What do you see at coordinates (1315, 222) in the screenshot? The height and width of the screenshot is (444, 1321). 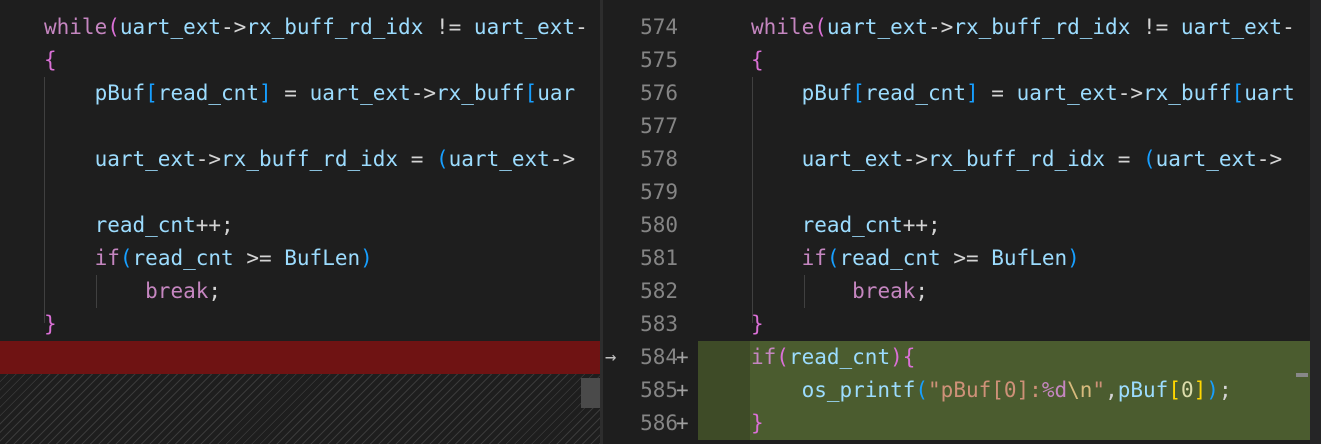 I see `vertical-scrollbar` at bounding box center [1315, 222].